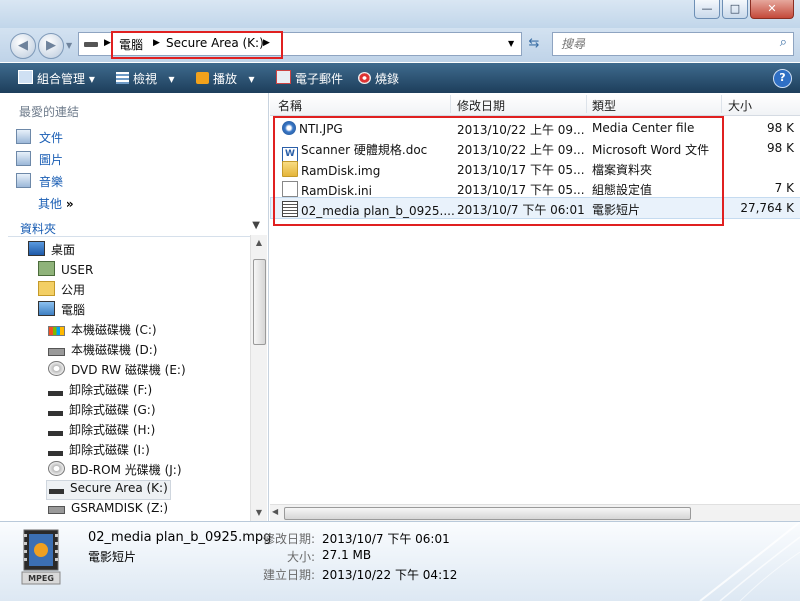  Describe the element at coordinates (112, 410) in the screenshot. I see `tree-item-label: 卸除式磁碟 (G:)` at that location.